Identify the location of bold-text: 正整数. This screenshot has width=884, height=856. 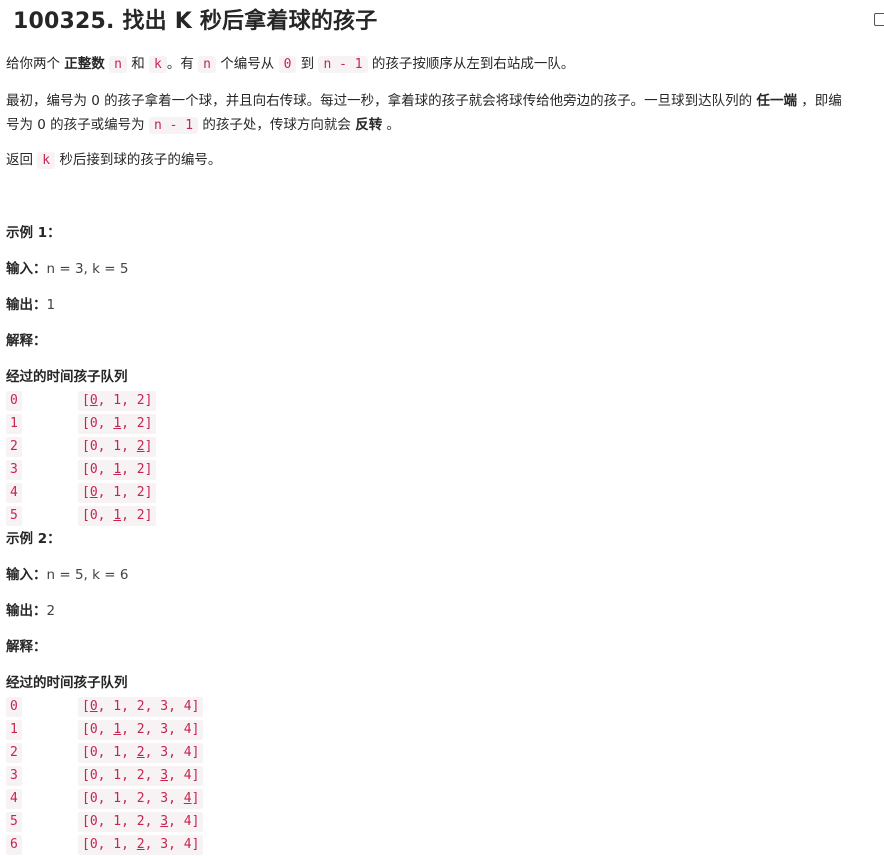
(84, 64).